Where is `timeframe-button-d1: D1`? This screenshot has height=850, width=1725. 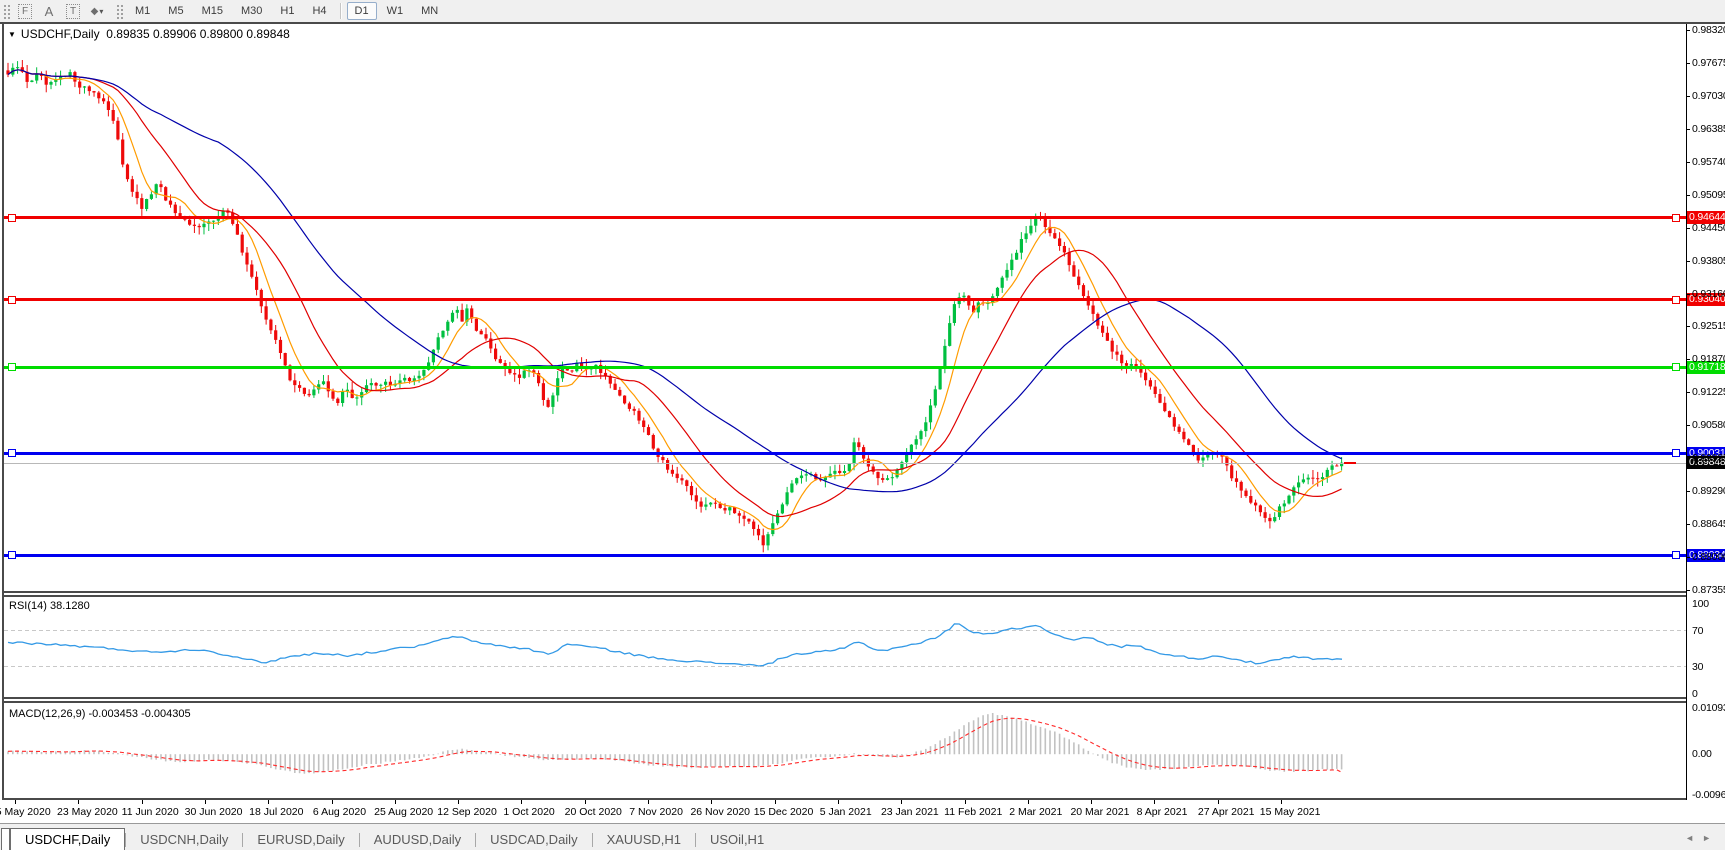 timeframe-button-d1: D1 is located at coordinates (361, 11).